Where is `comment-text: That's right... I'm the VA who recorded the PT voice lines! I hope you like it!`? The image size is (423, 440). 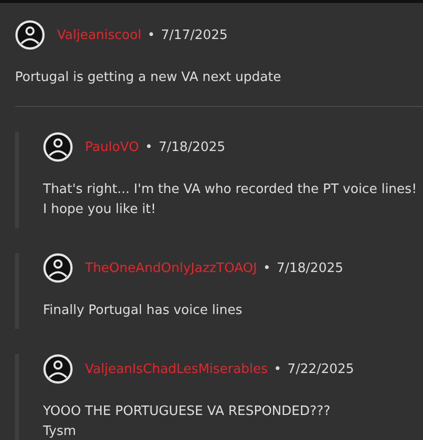 comment-text: That's right... I'm the VA who recorded the PT voice lines! I hope you like it! is located at coordinates (230, 200).